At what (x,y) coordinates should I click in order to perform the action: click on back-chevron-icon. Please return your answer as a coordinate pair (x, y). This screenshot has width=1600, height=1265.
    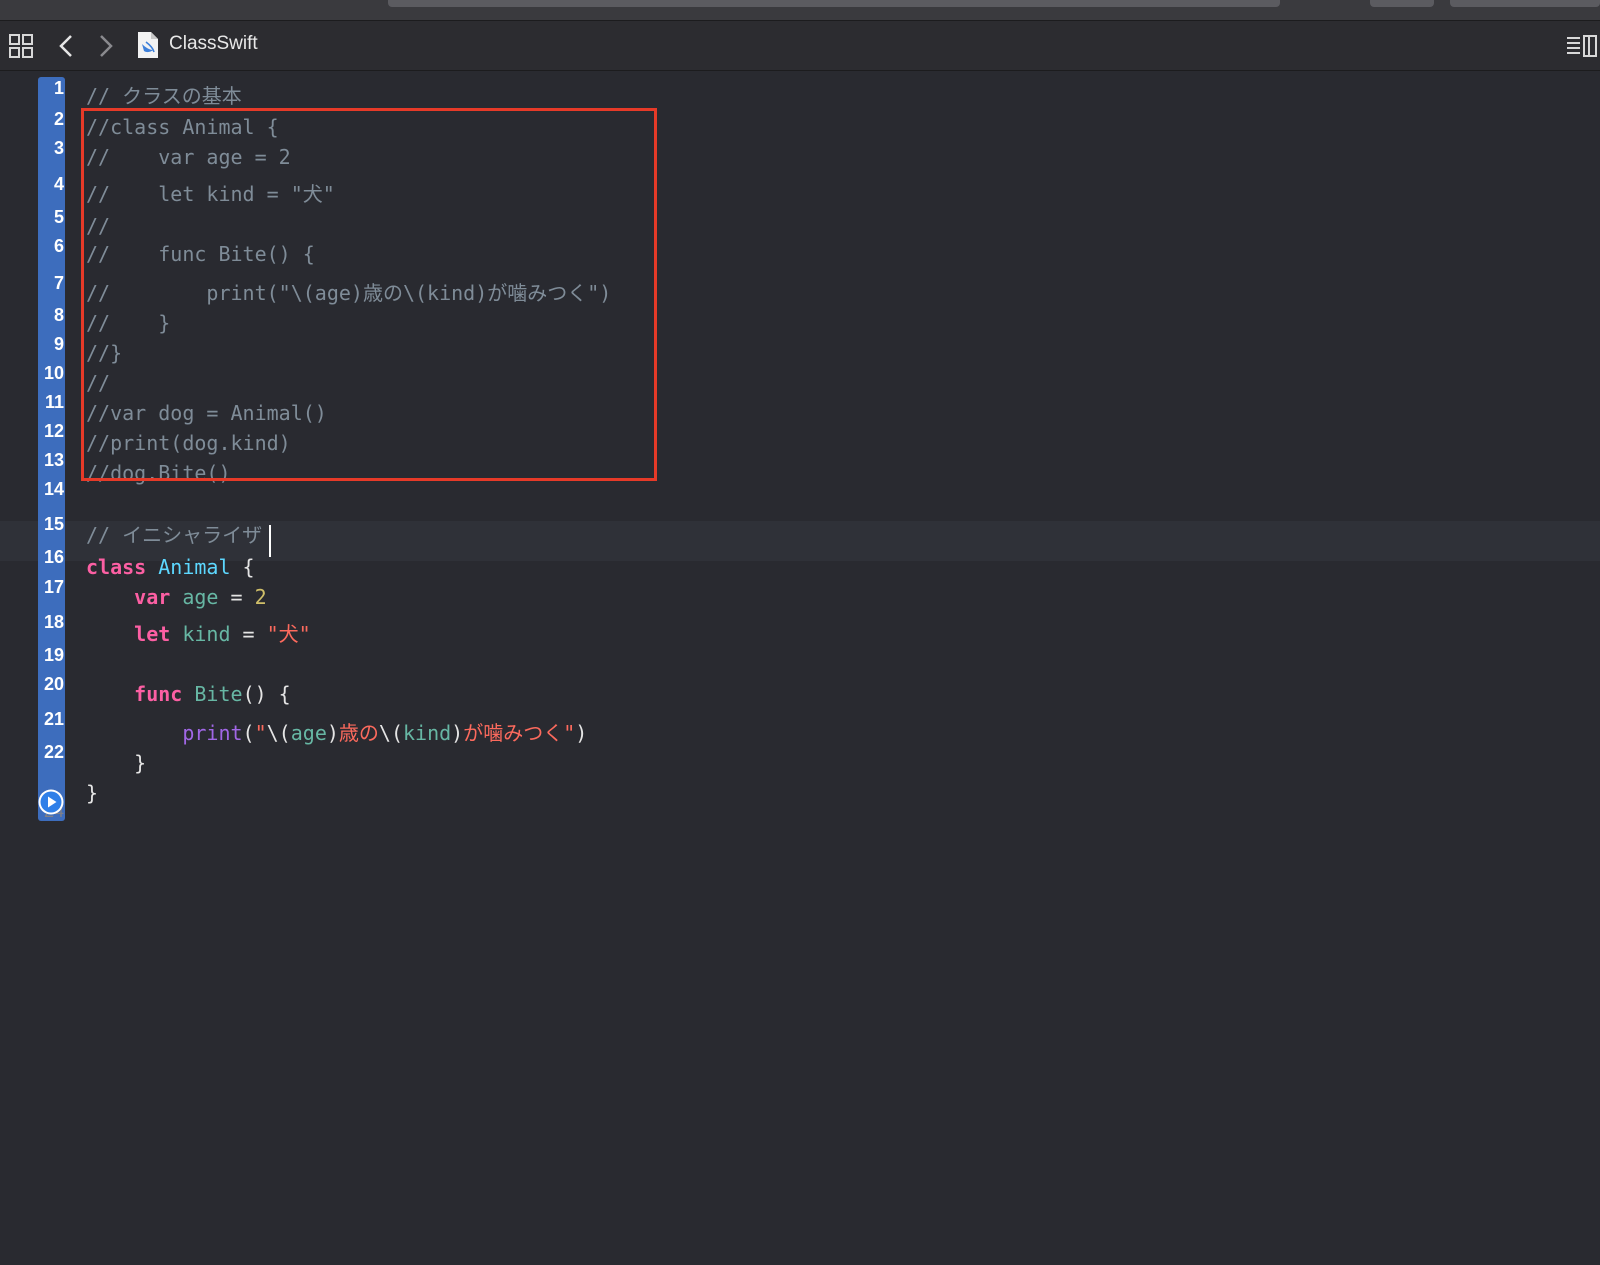
    Looking at the image, I should click on (66, 46).